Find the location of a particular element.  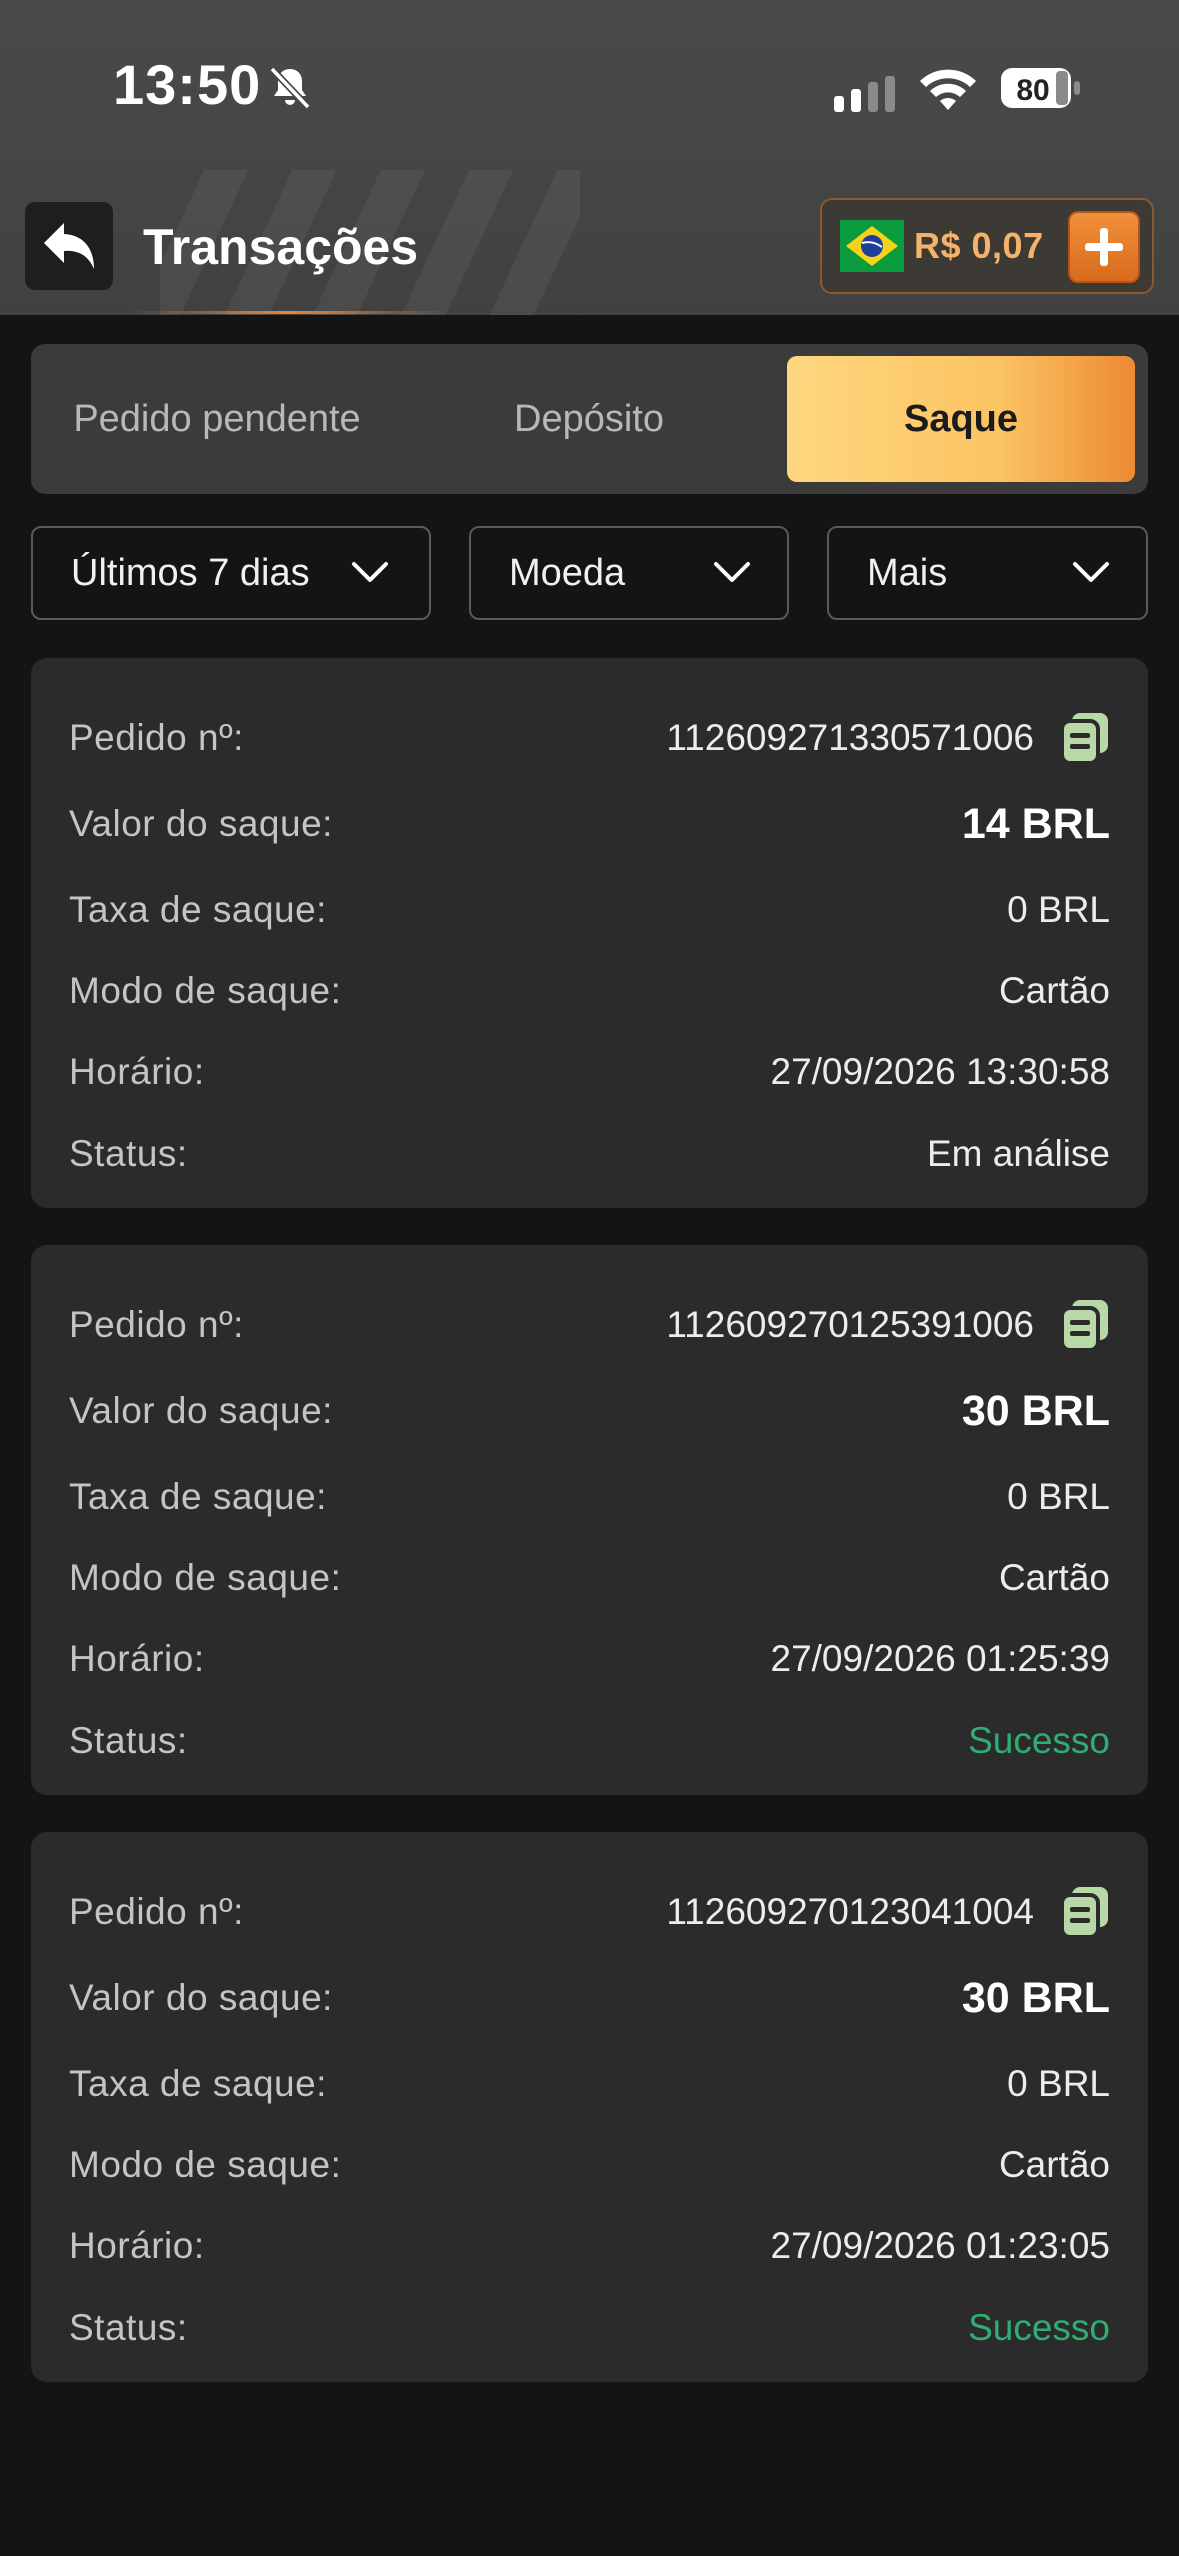

status-time: 13:50 is located at coordinates (187, 84).